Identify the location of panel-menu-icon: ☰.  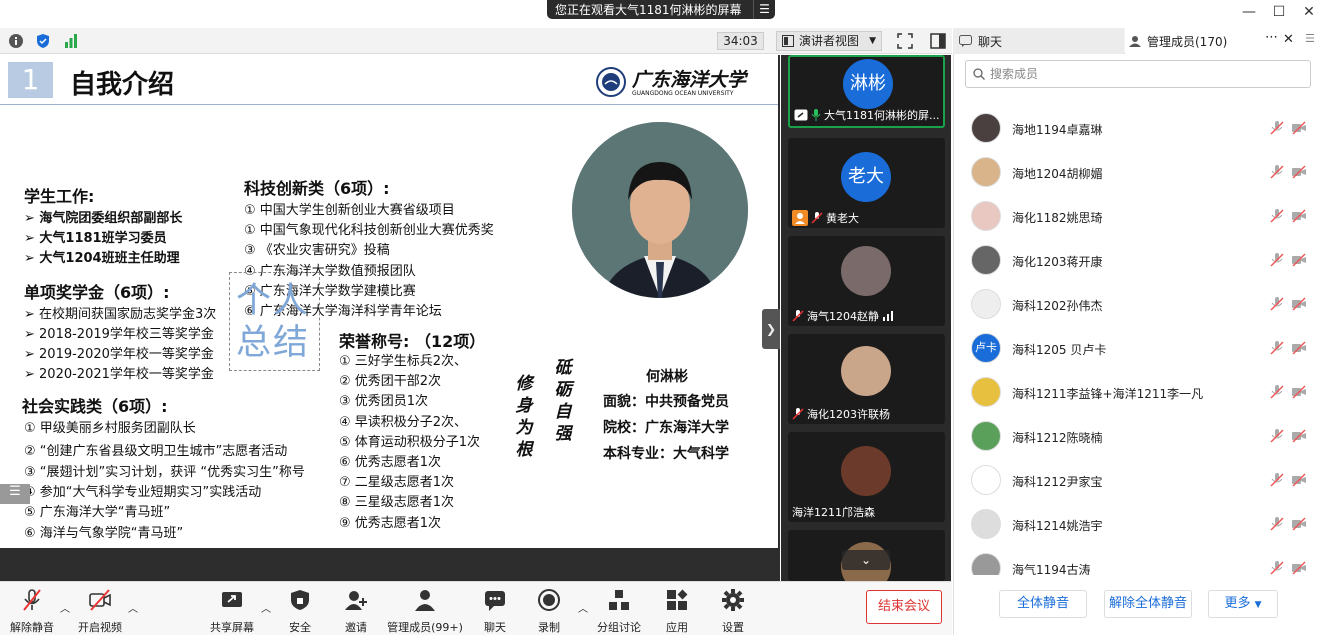
(1310, 38).